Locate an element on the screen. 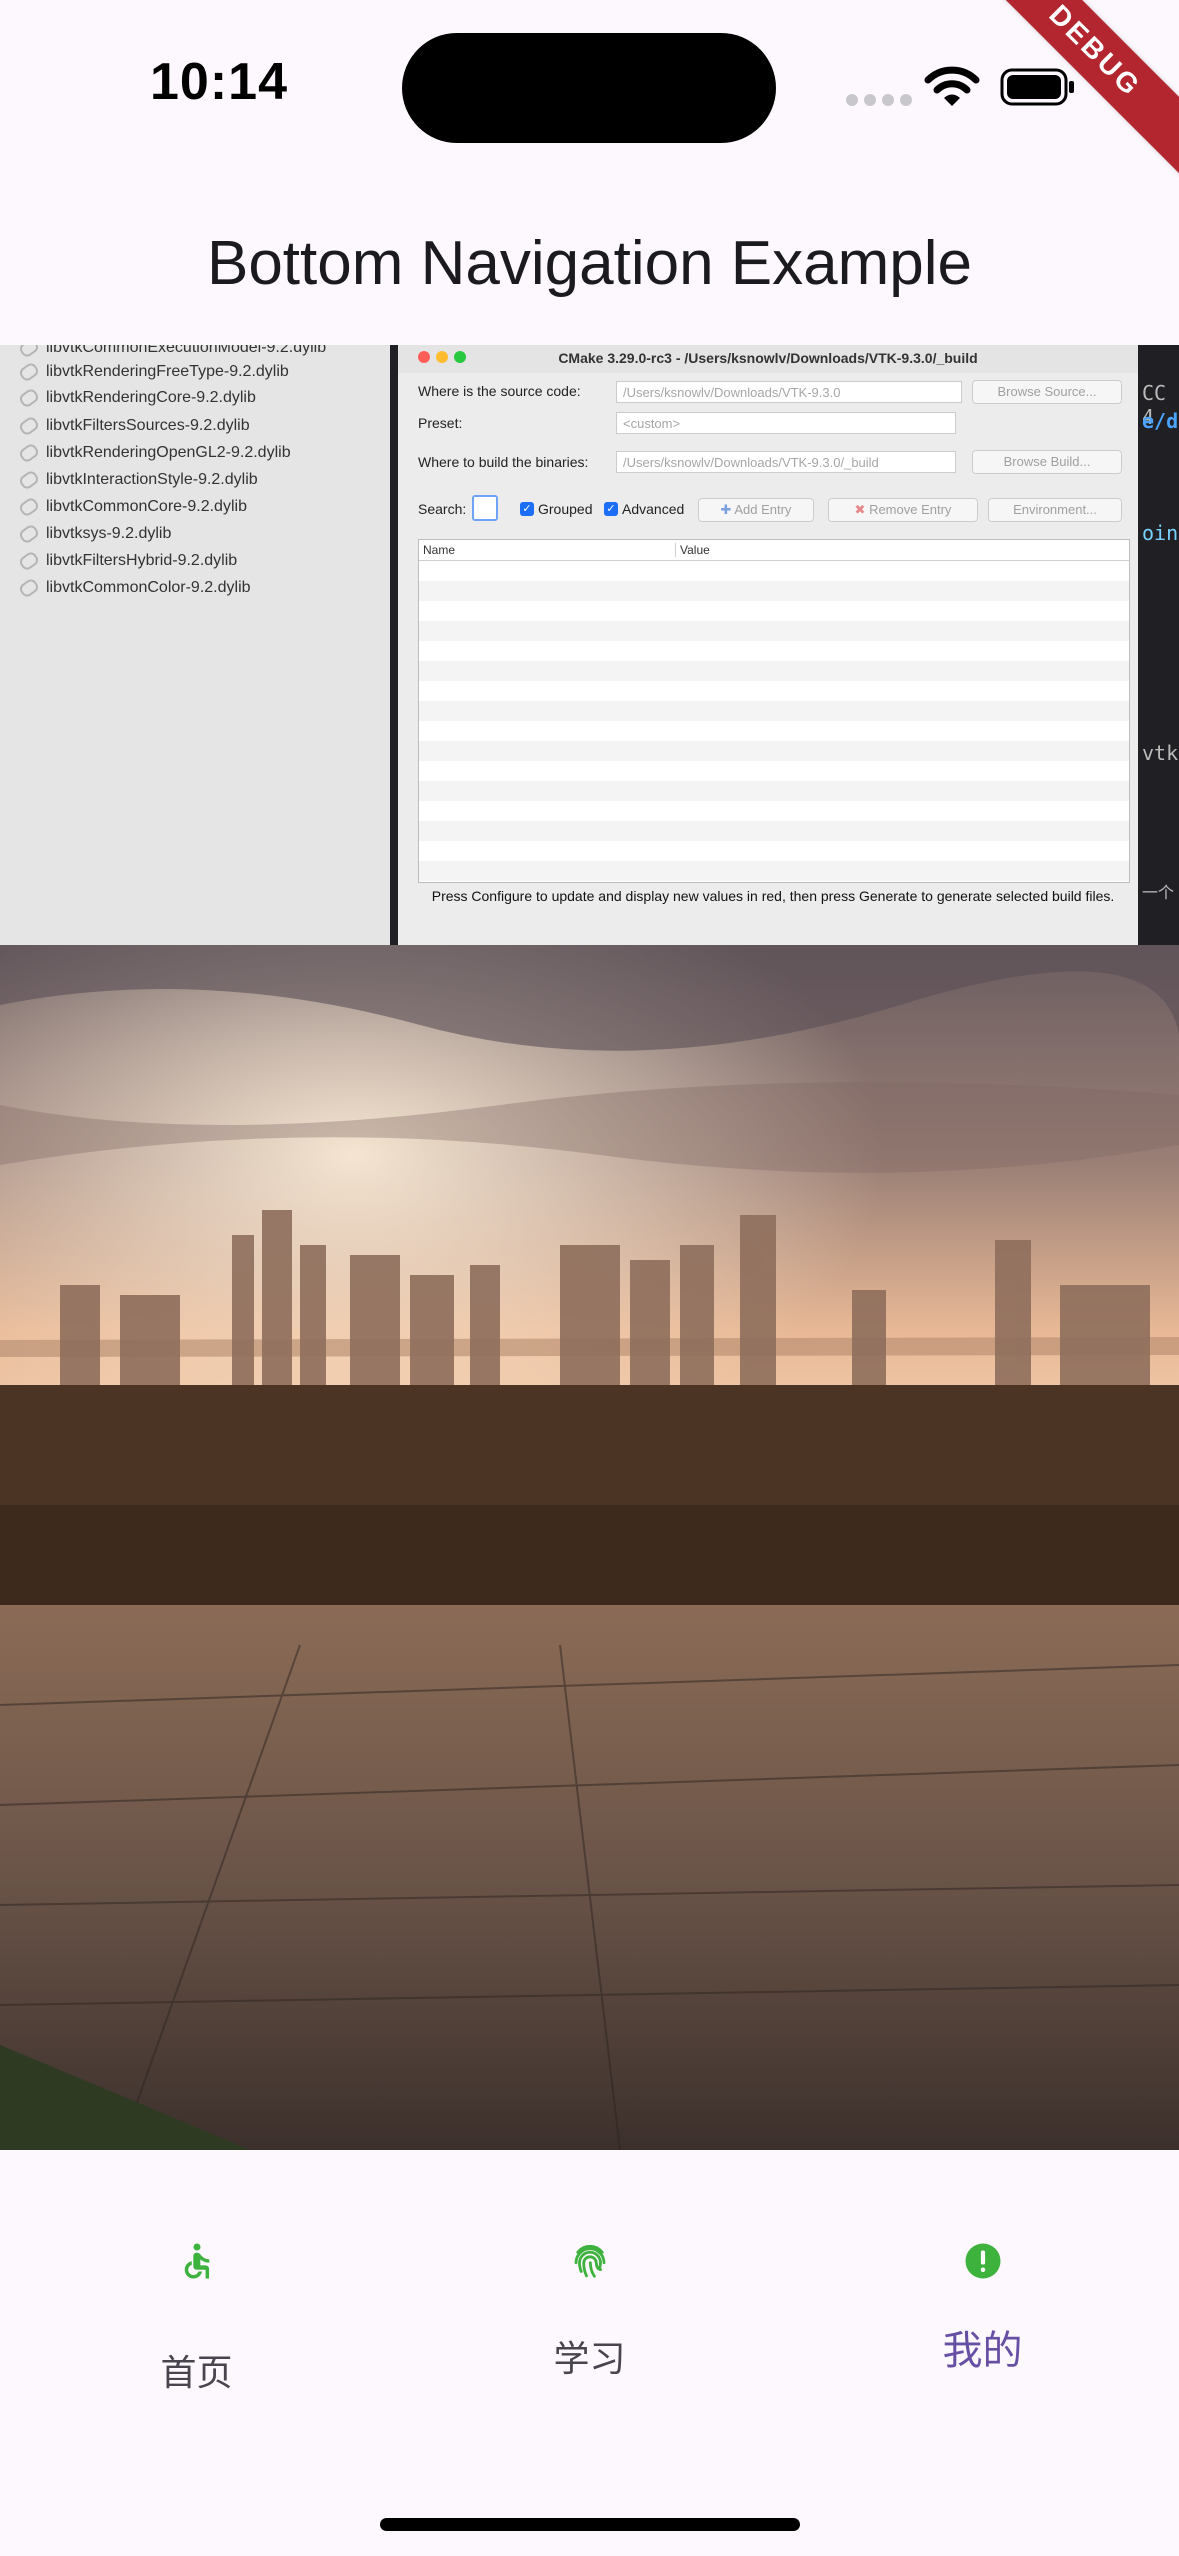  remove-entry-label: Remove Entry is located at coordinates (910, 509).